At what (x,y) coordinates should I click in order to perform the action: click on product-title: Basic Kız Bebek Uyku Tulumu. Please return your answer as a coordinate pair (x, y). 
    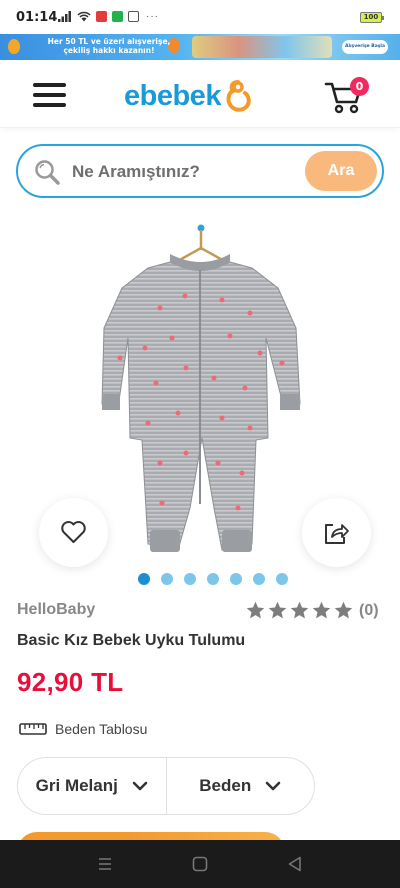
    Looking at the image, I should click on (131, 640).